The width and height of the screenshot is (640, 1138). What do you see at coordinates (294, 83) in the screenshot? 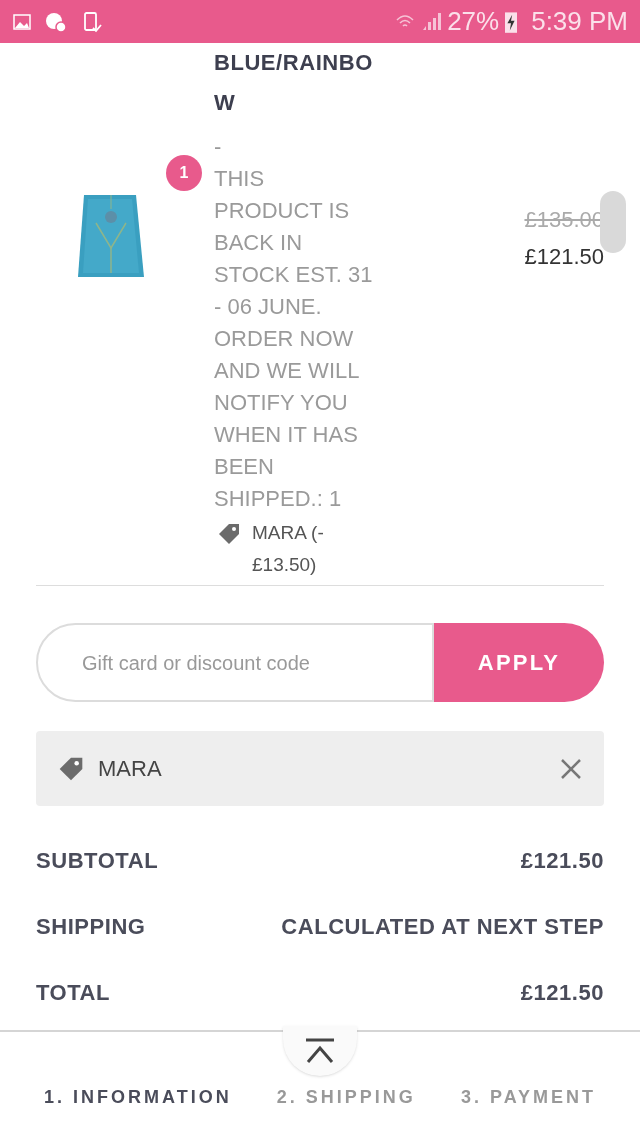
I see `product-title: BLUE/RAINBOW` at bounding box center [294, 83].